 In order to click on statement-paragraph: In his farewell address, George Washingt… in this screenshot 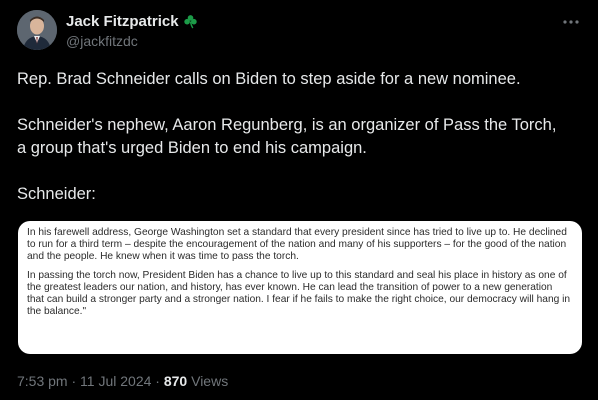, I will do `click(297, 245)`.